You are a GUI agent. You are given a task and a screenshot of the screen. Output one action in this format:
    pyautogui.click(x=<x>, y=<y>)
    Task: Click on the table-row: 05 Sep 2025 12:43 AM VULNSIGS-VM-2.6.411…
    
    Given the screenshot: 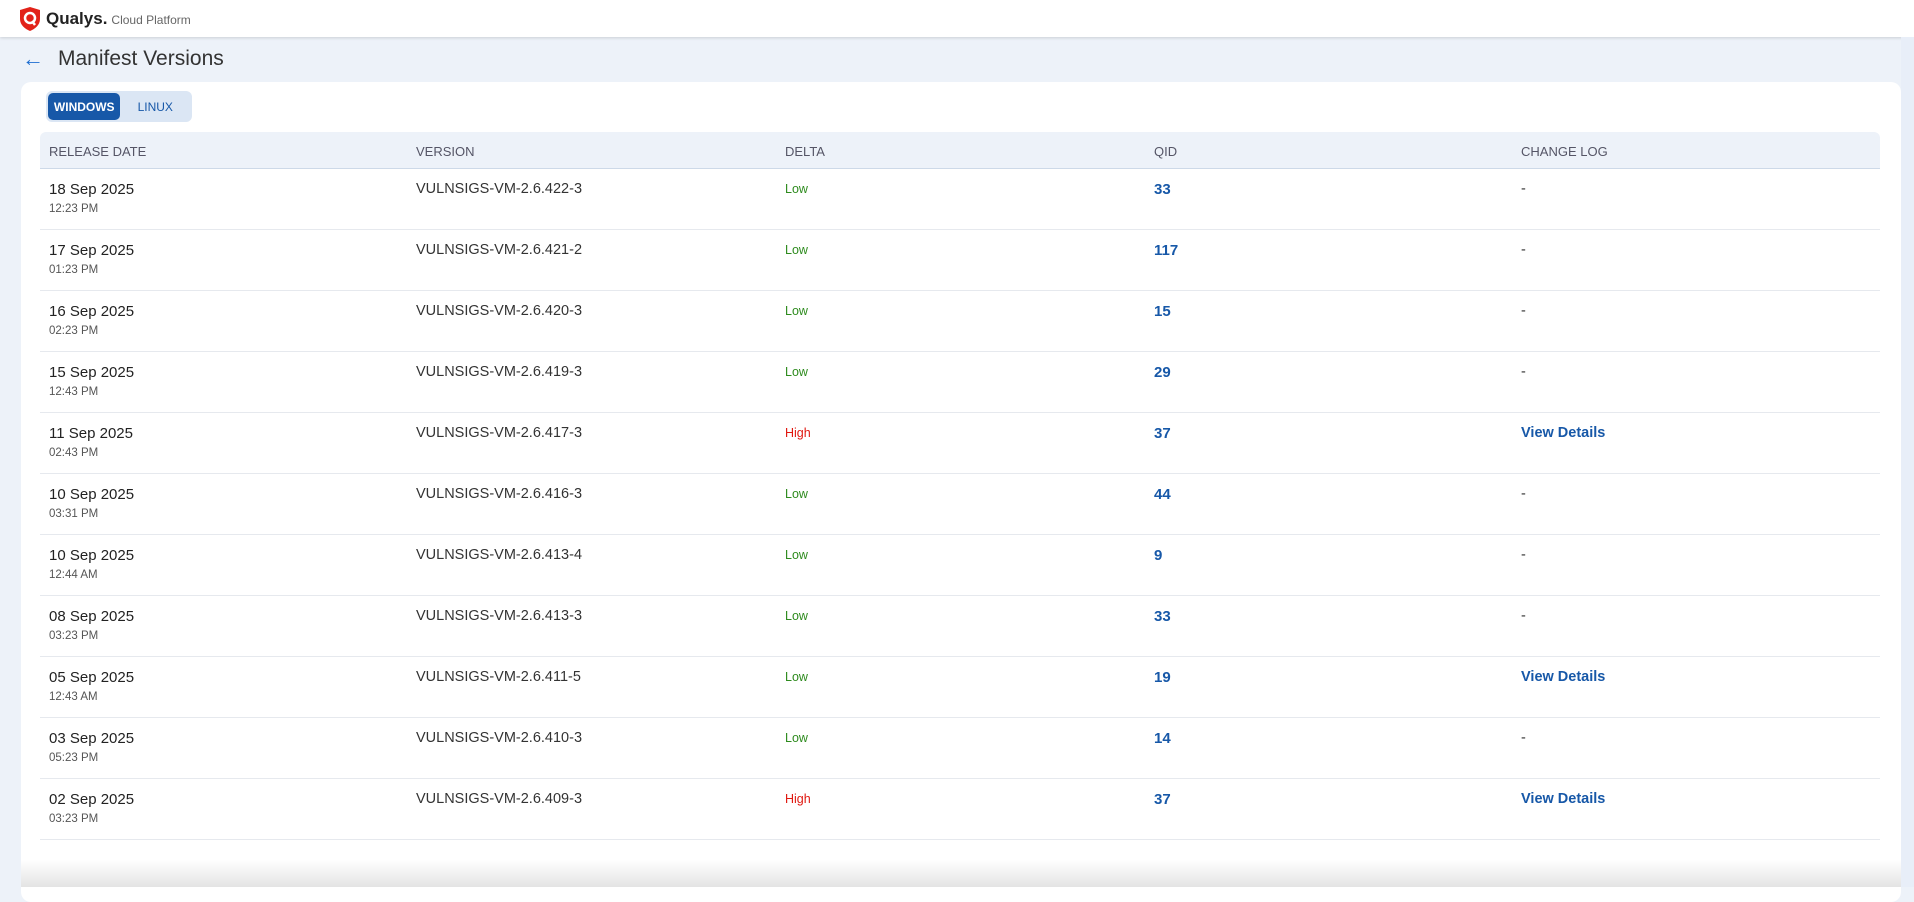 What is the action you would take?
    pyautogui.click(x=960, y=687)
    